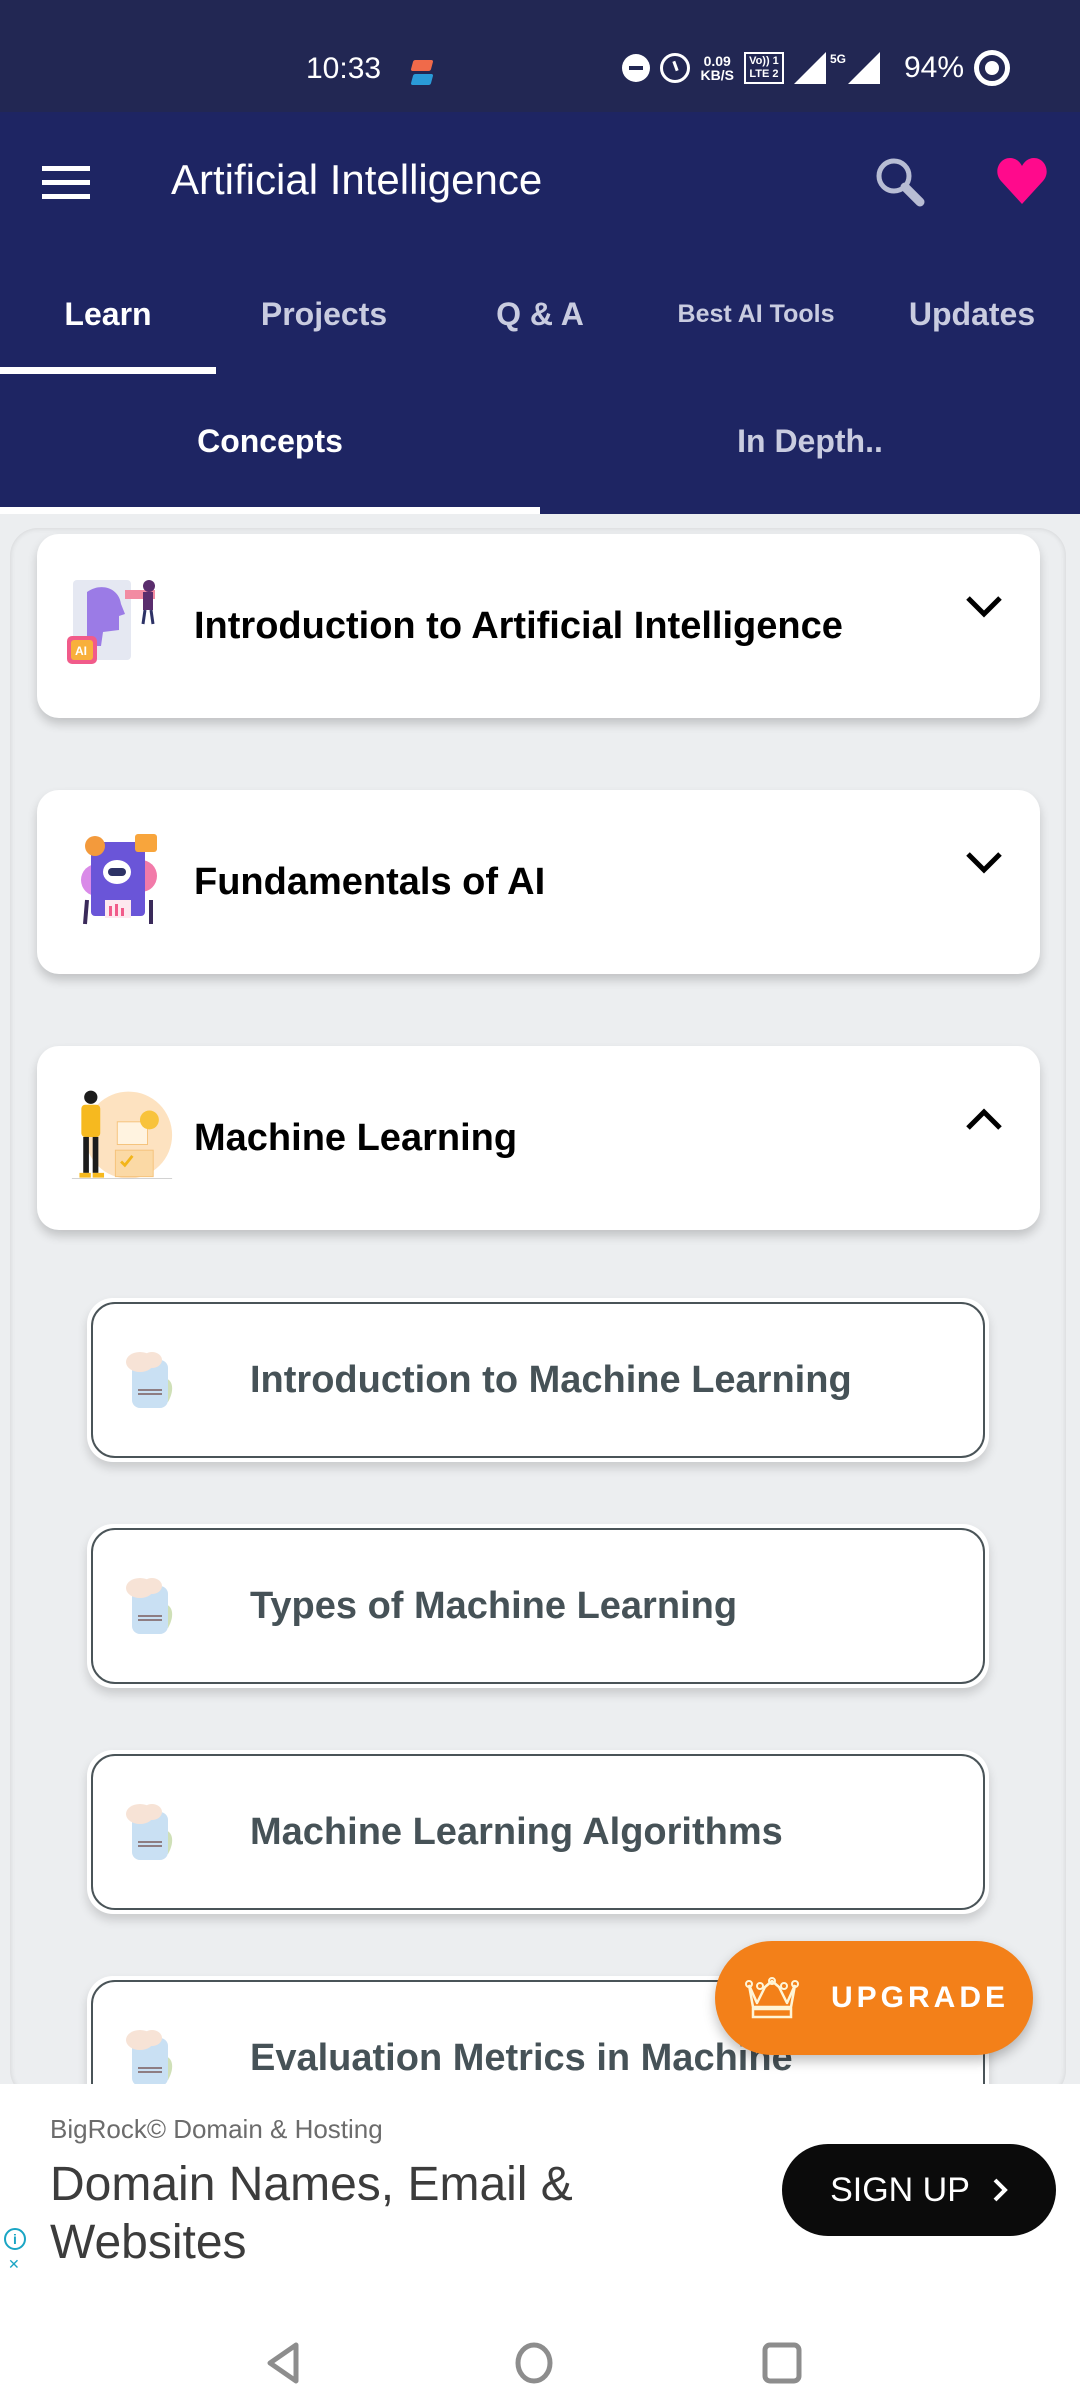 The image size is (1080, 2400). I want to click on network-speed: 0.09 KB/S, so click(716, 68).